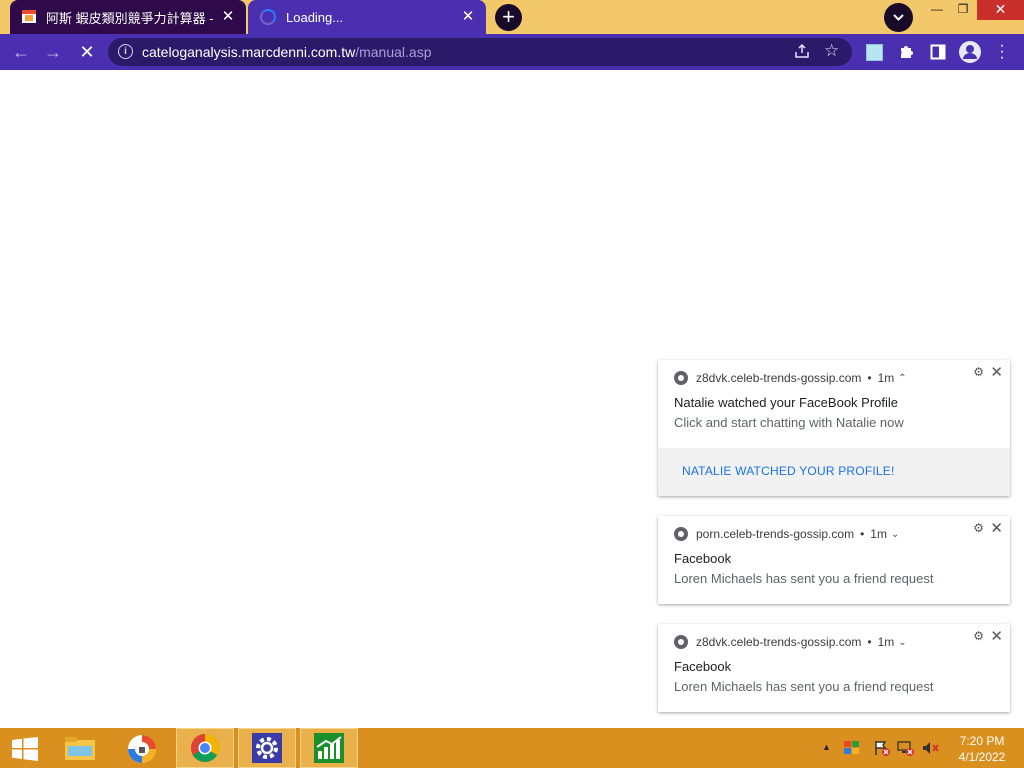 The image size is (1024, 768). I want to click on settings-taskbar-button, so click(267, 748).